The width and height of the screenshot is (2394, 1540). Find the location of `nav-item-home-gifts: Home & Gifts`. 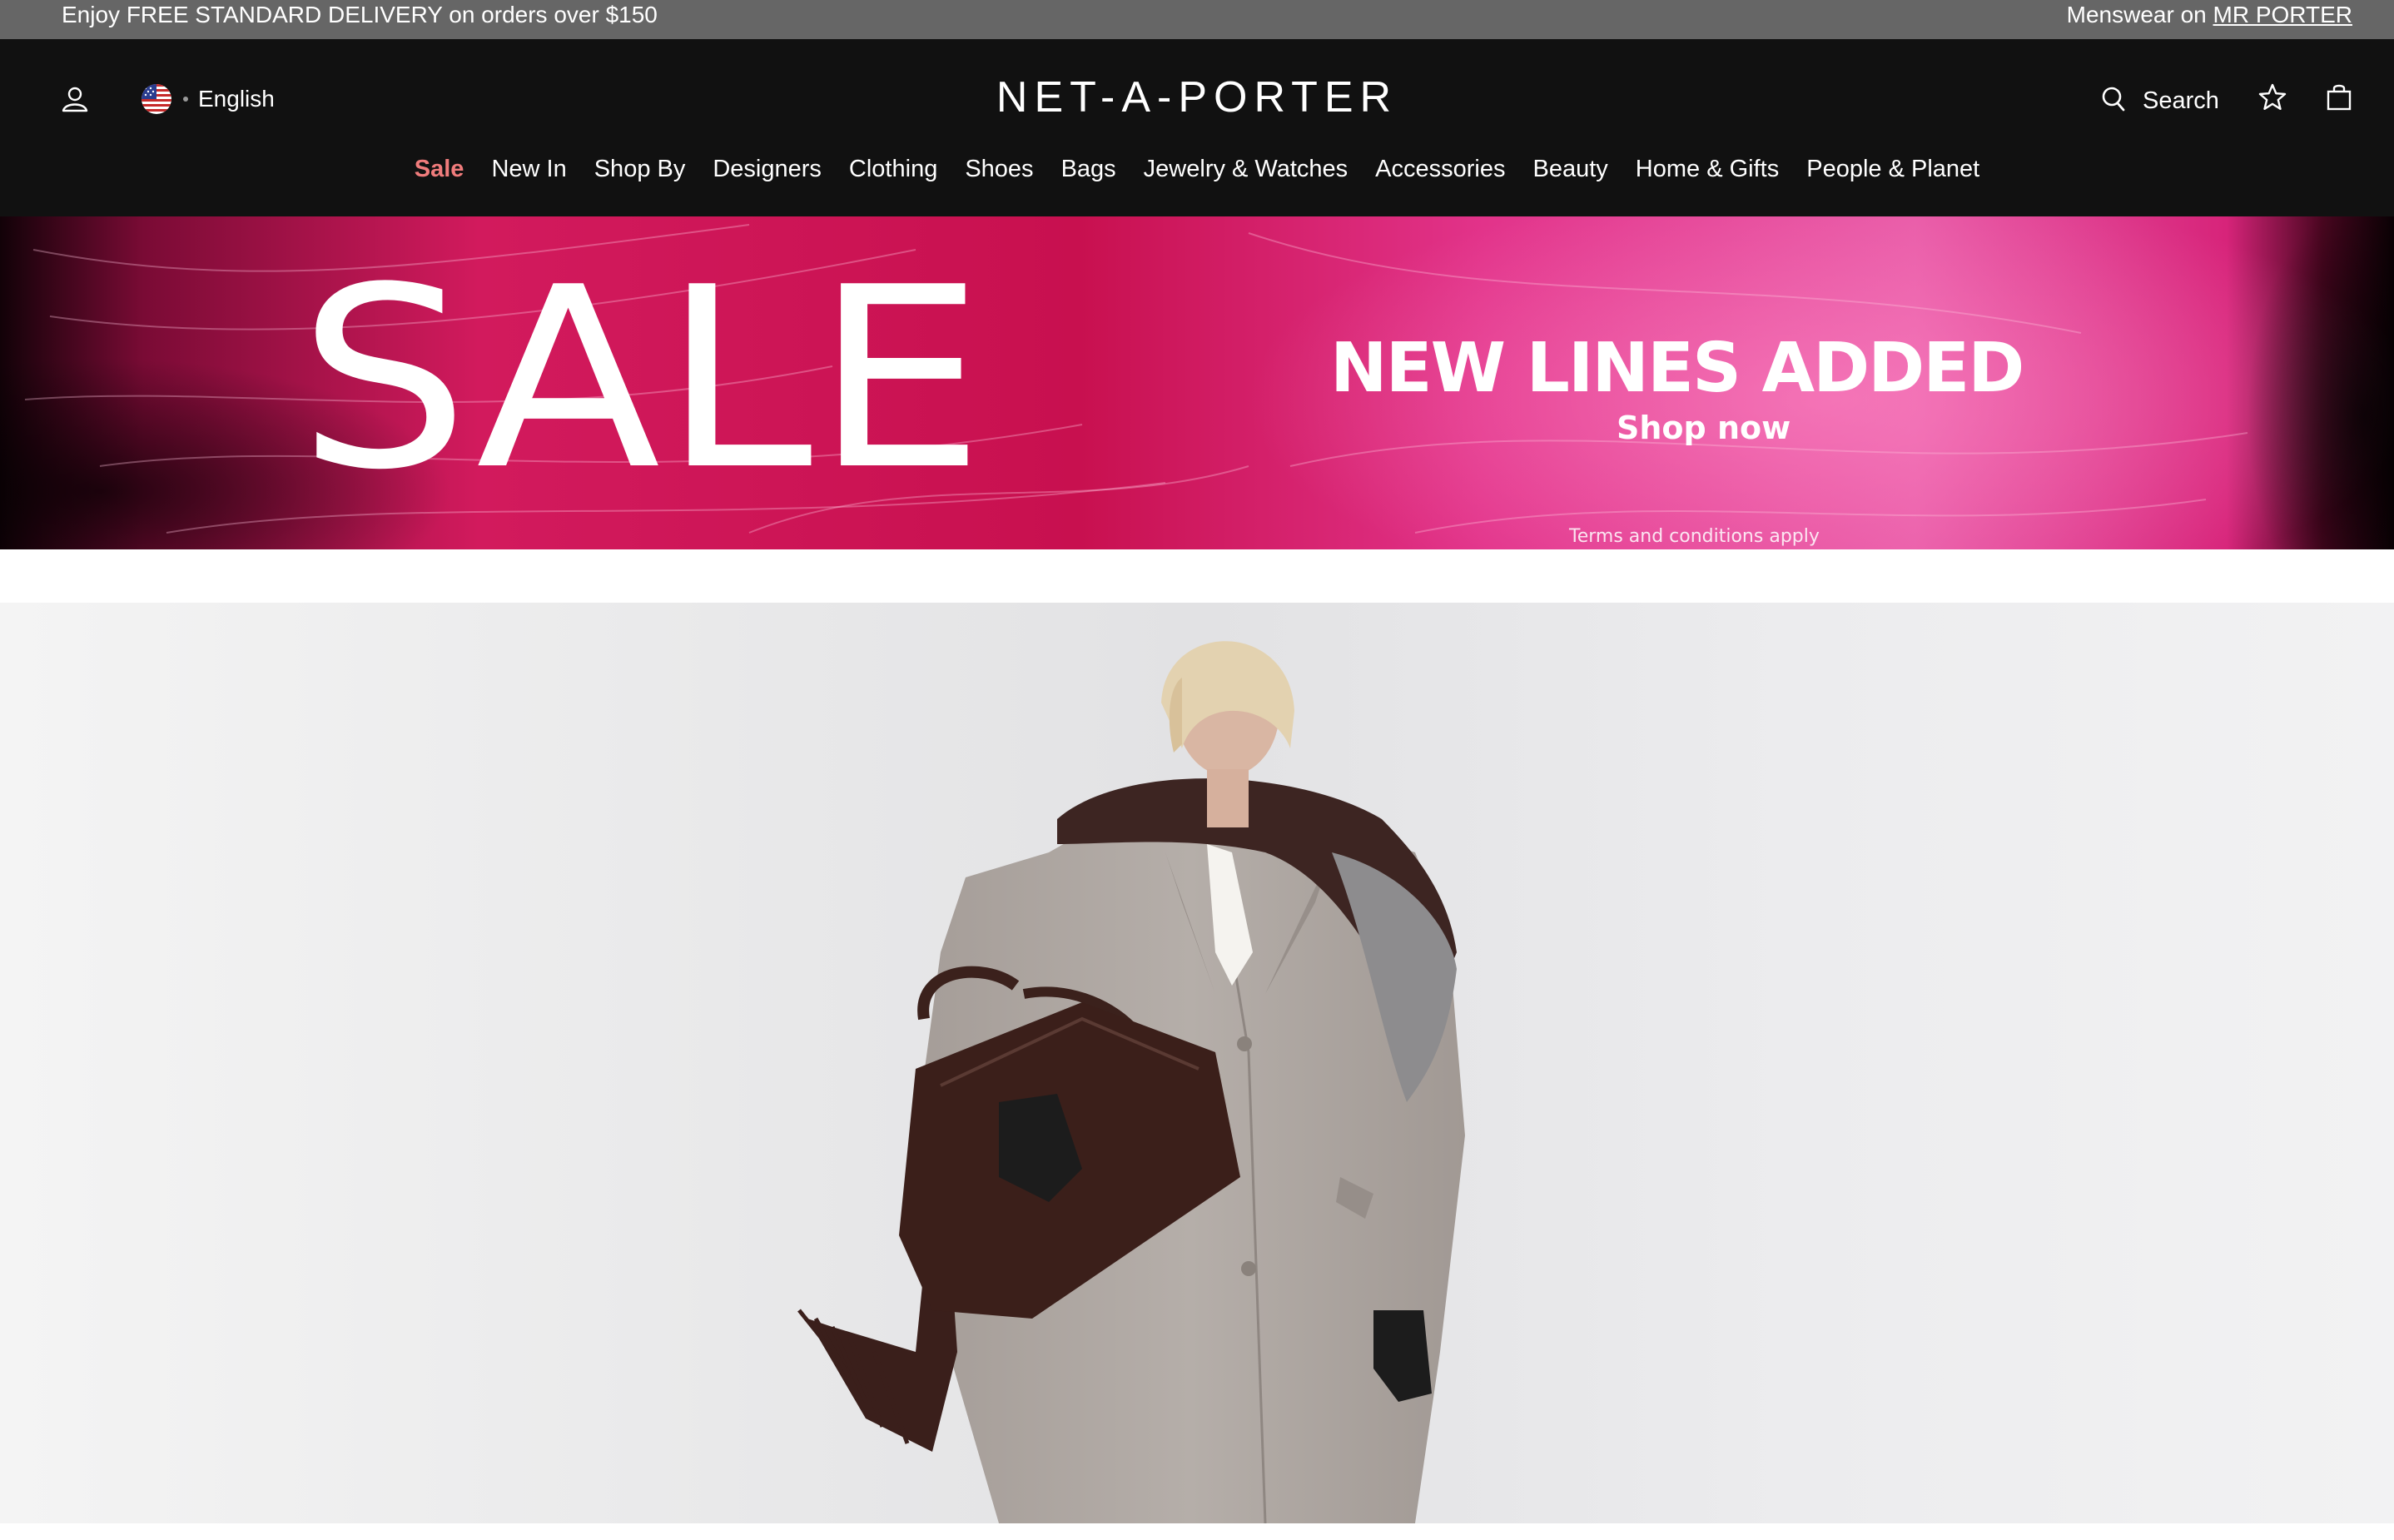

nav-item-home-gifts: Home & Gifts is located at coordinates (1707, 172).